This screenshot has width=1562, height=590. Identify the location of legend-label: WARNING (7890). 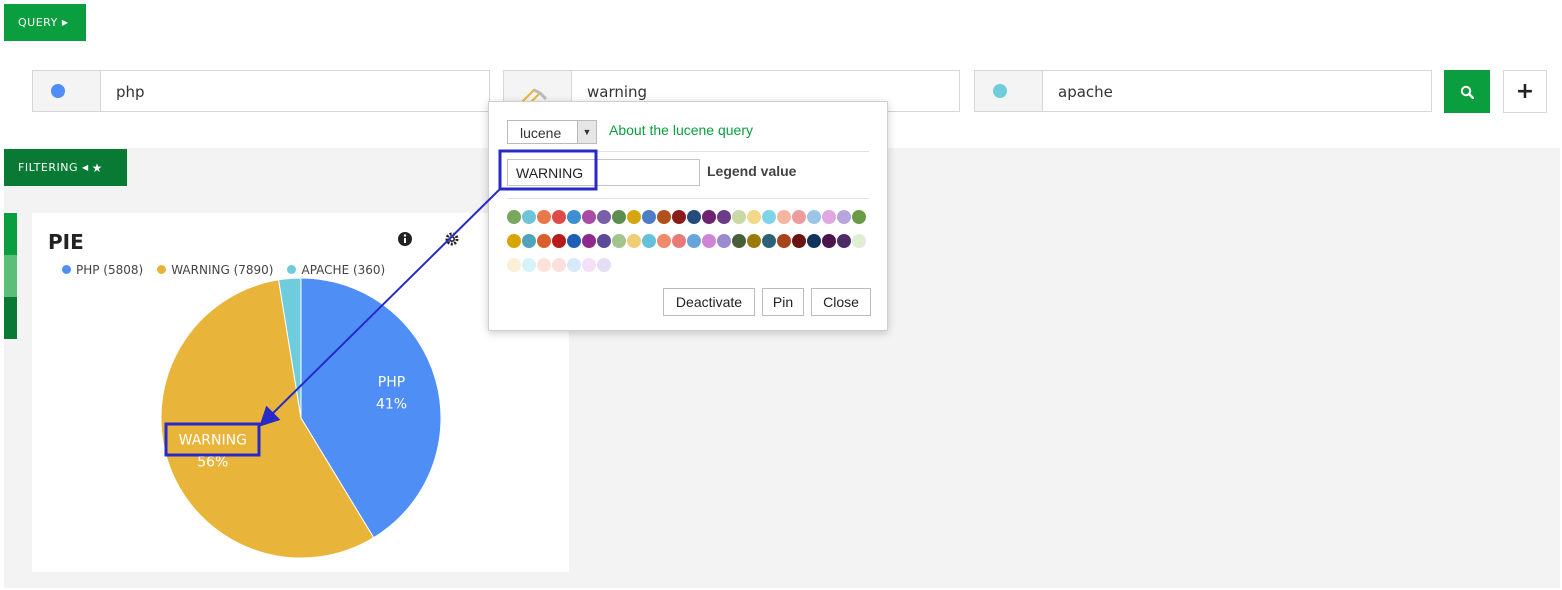
(222, 269).